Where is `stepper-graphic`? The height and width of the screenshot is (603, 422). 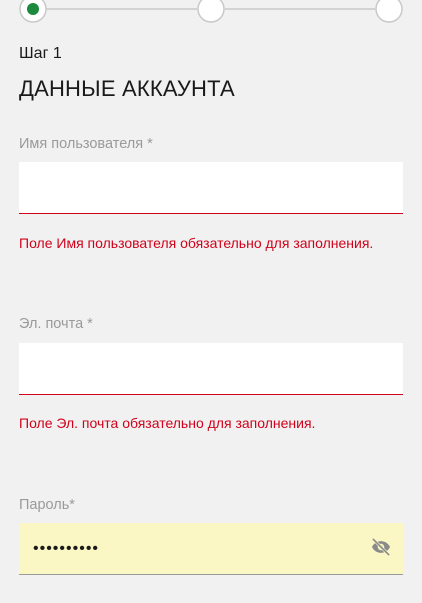 stepper-graphic is located at coordinates (211, 11).